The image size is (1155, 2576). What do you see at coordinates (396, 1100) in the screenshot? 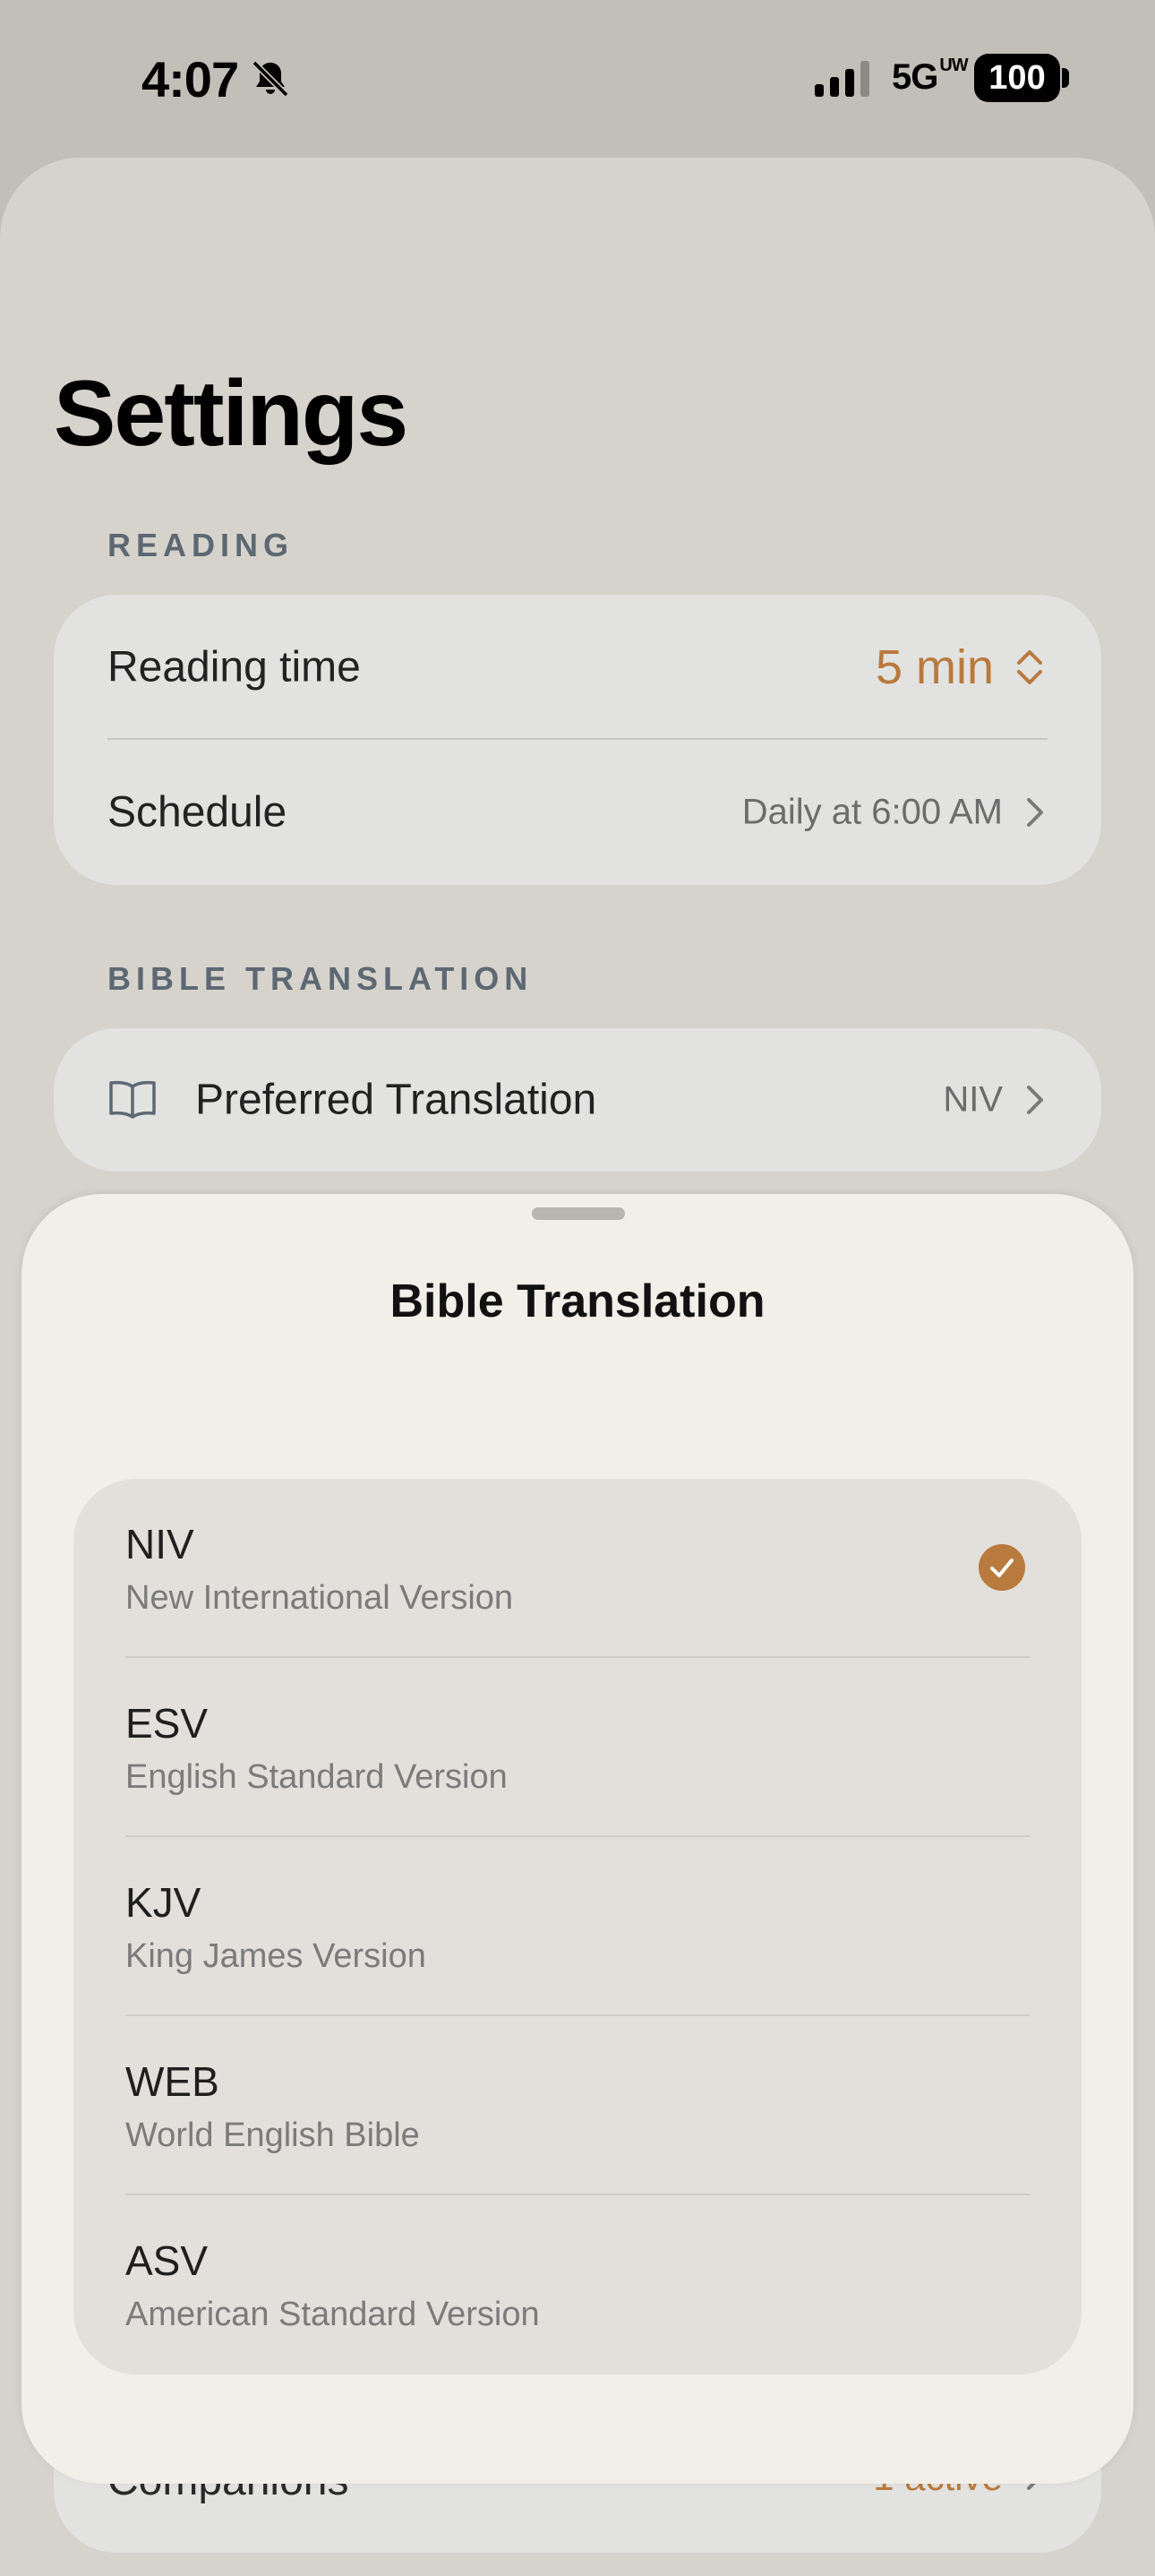
I see `preferred-translation-label: Preferred Translation` at bounding box center [396, 1100].